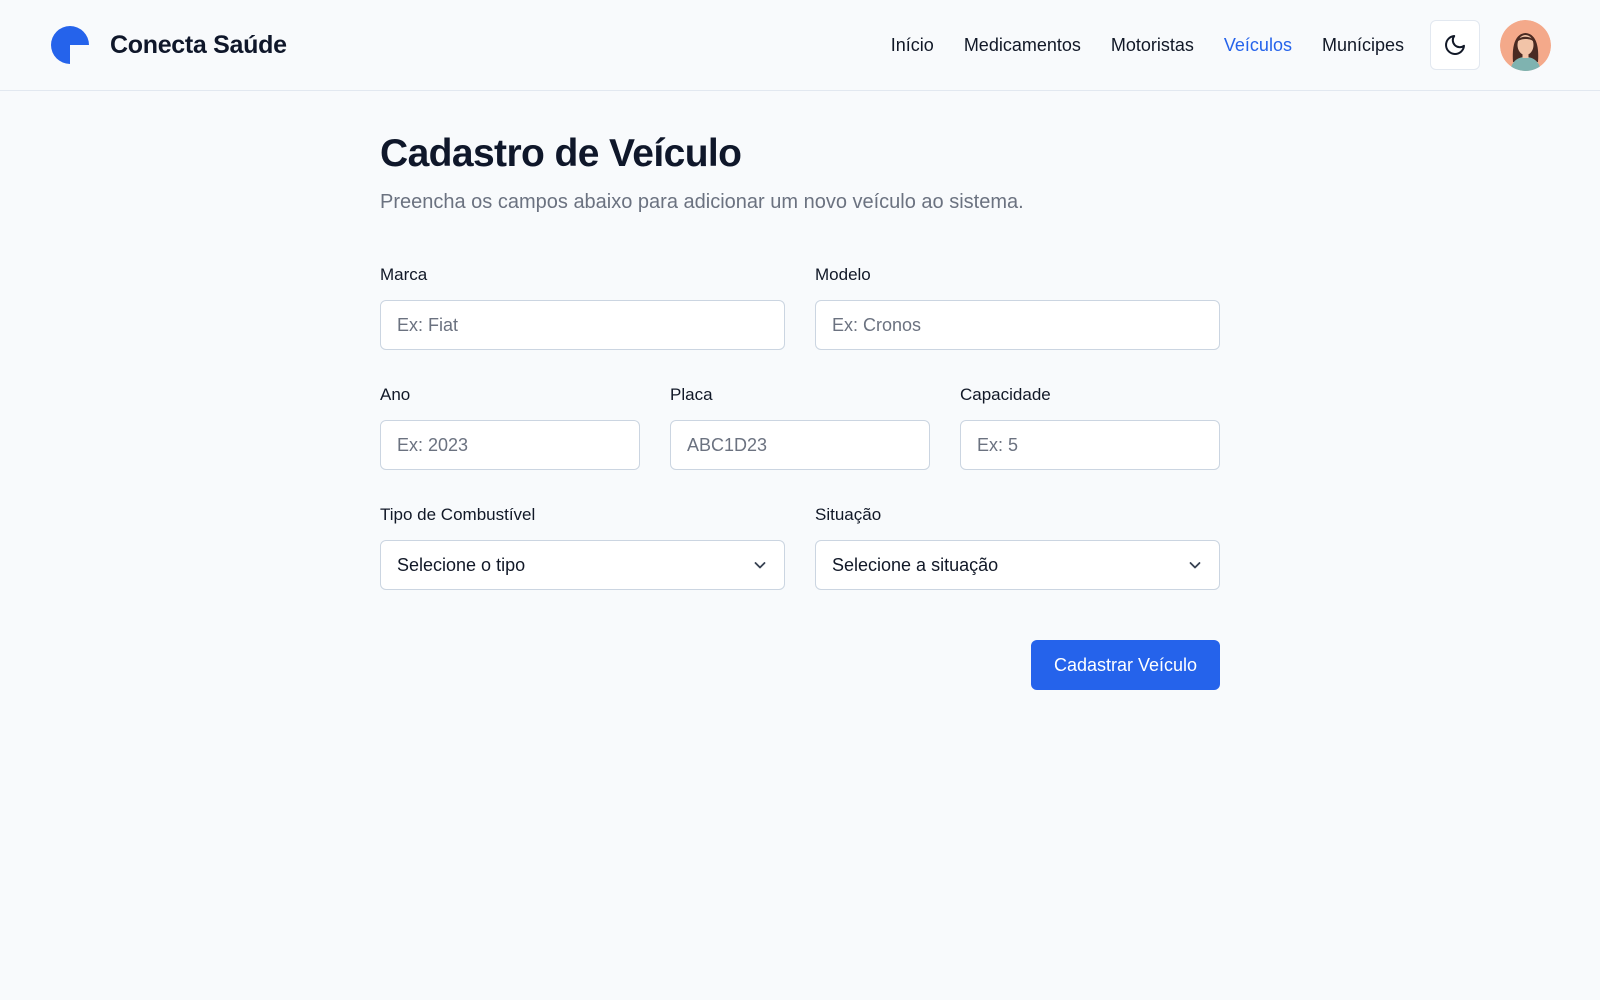 The image size is (1600, 1000). Describe the element at coordinates (912, 45) in the screenshot. I see `nav-link-inicio: Início` at that location.